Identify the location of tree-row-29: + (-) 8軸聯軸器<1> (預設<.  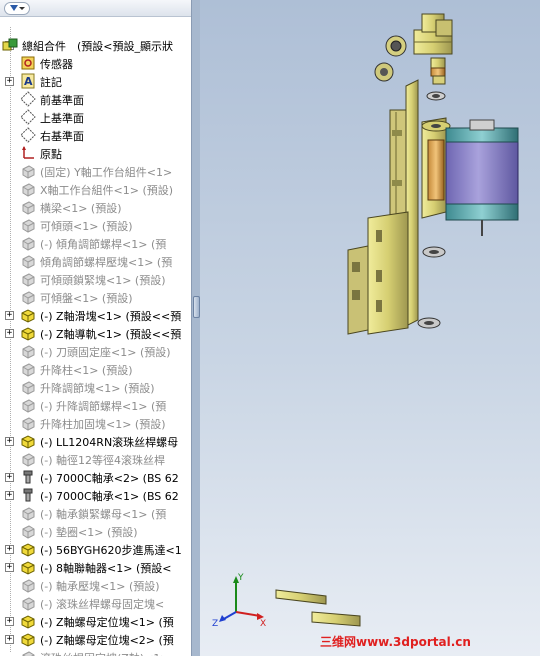
(95, 567).